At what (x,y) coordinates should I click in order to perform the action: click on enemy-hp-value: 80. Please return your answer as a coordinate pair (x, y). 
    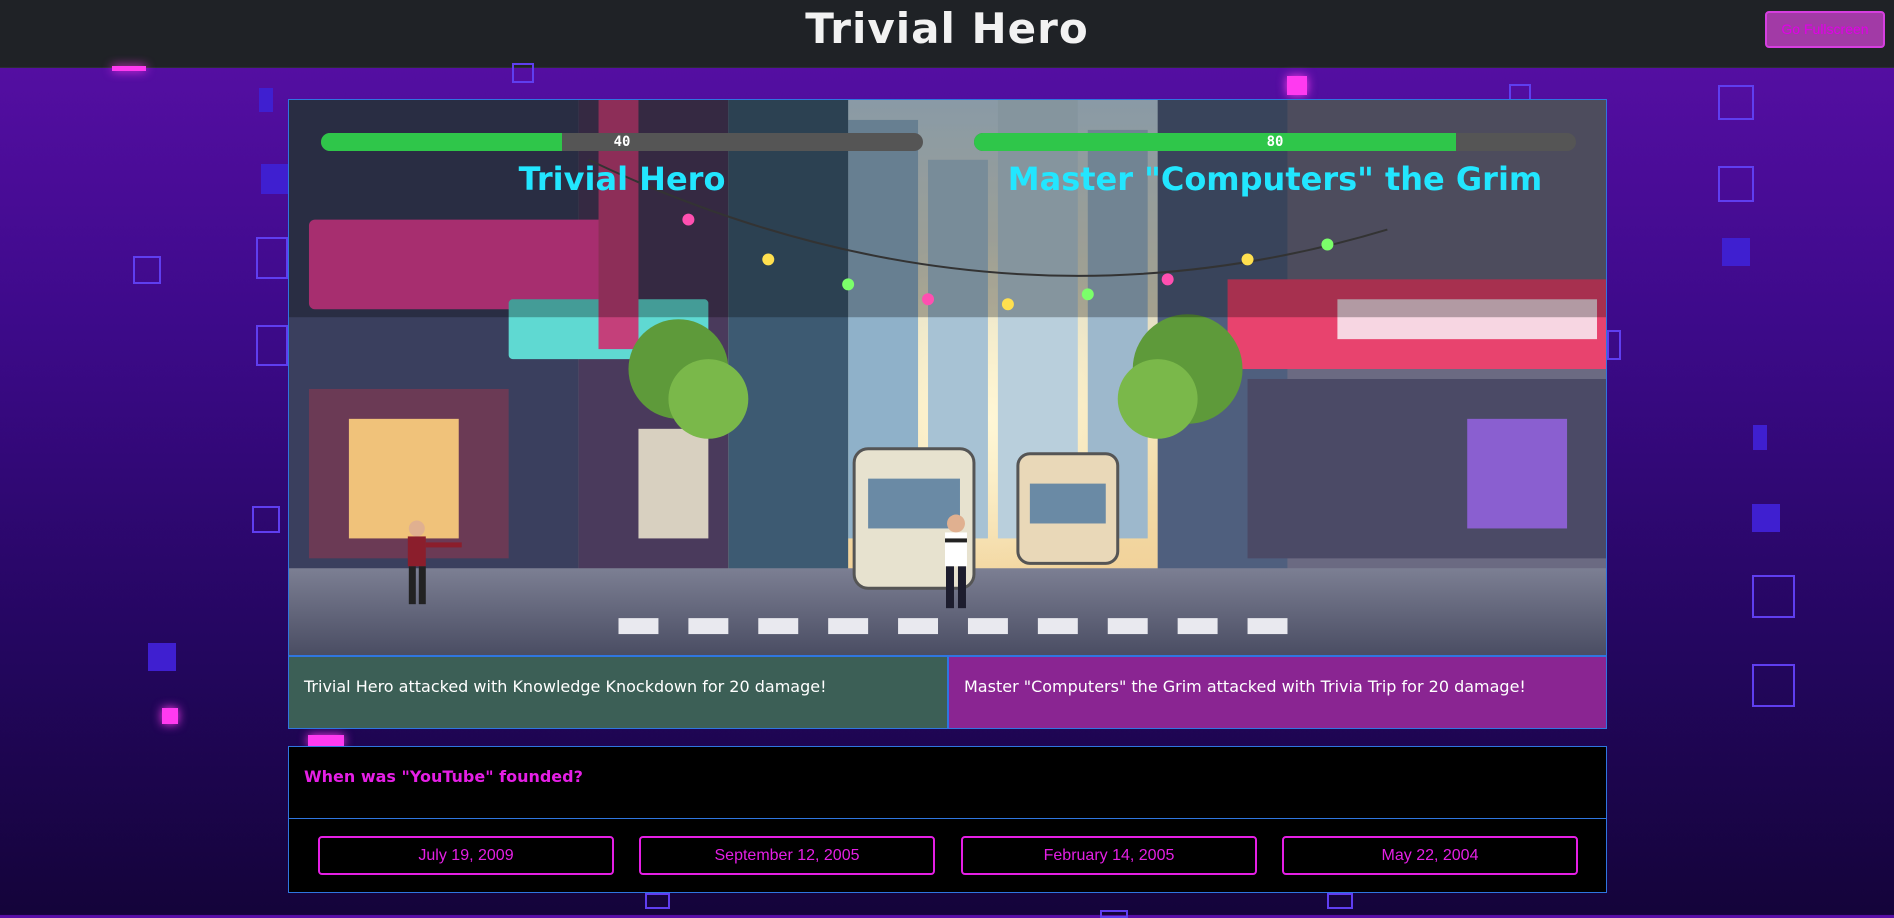
    Looking at the image, I should click on (1275, 142).